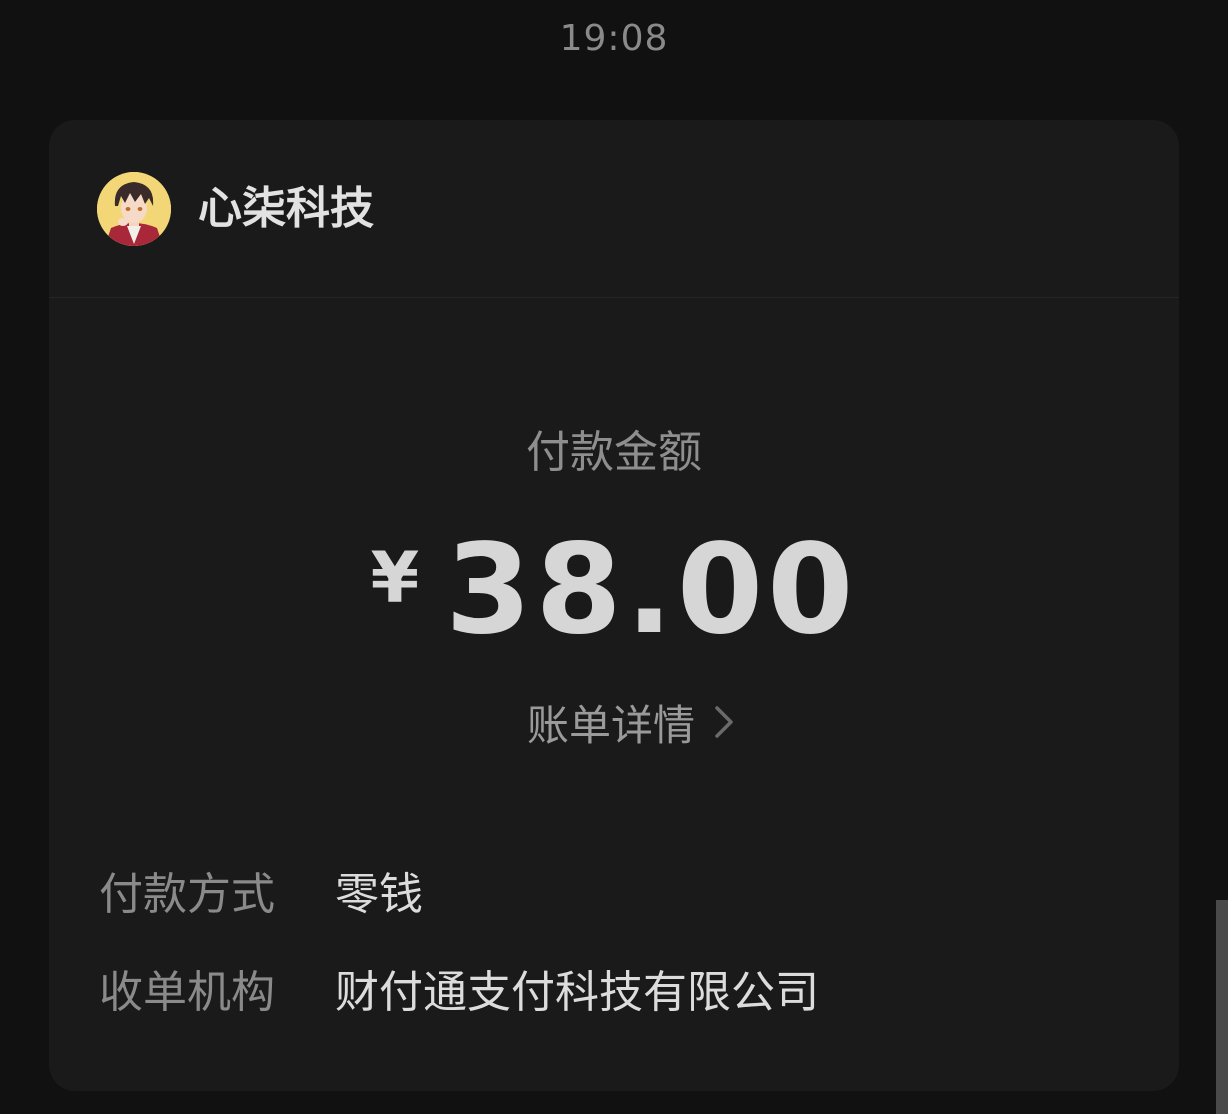 The width and height of the screenshot is (1228, 1114). I want to click on amount-label: 付款金额, so click(614, 452).